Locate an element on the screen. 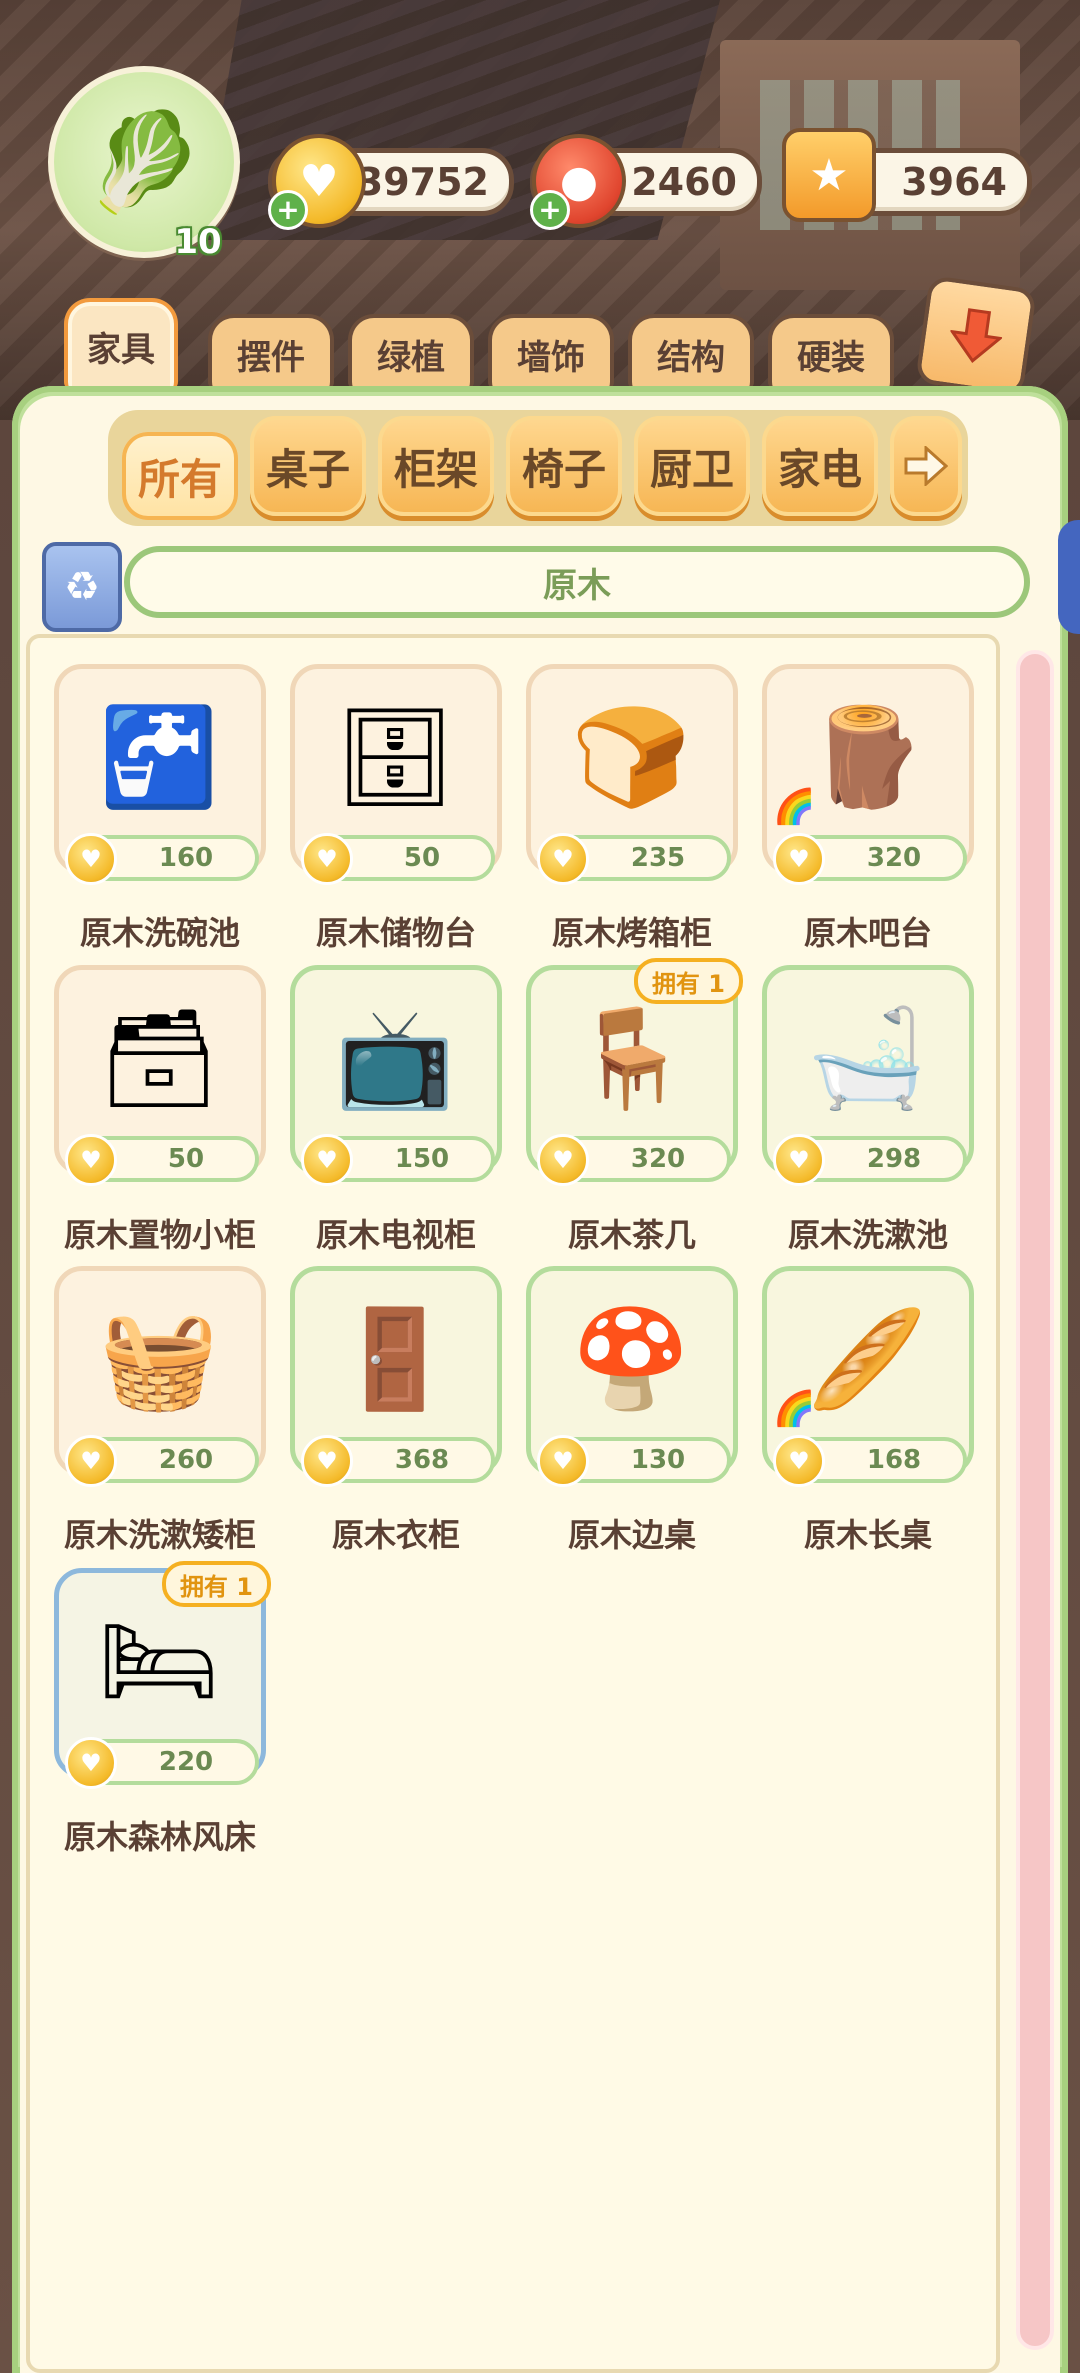 The image size is (1080, 2373). item-grid-scrollbar is located at coordinates (1035, 1500).